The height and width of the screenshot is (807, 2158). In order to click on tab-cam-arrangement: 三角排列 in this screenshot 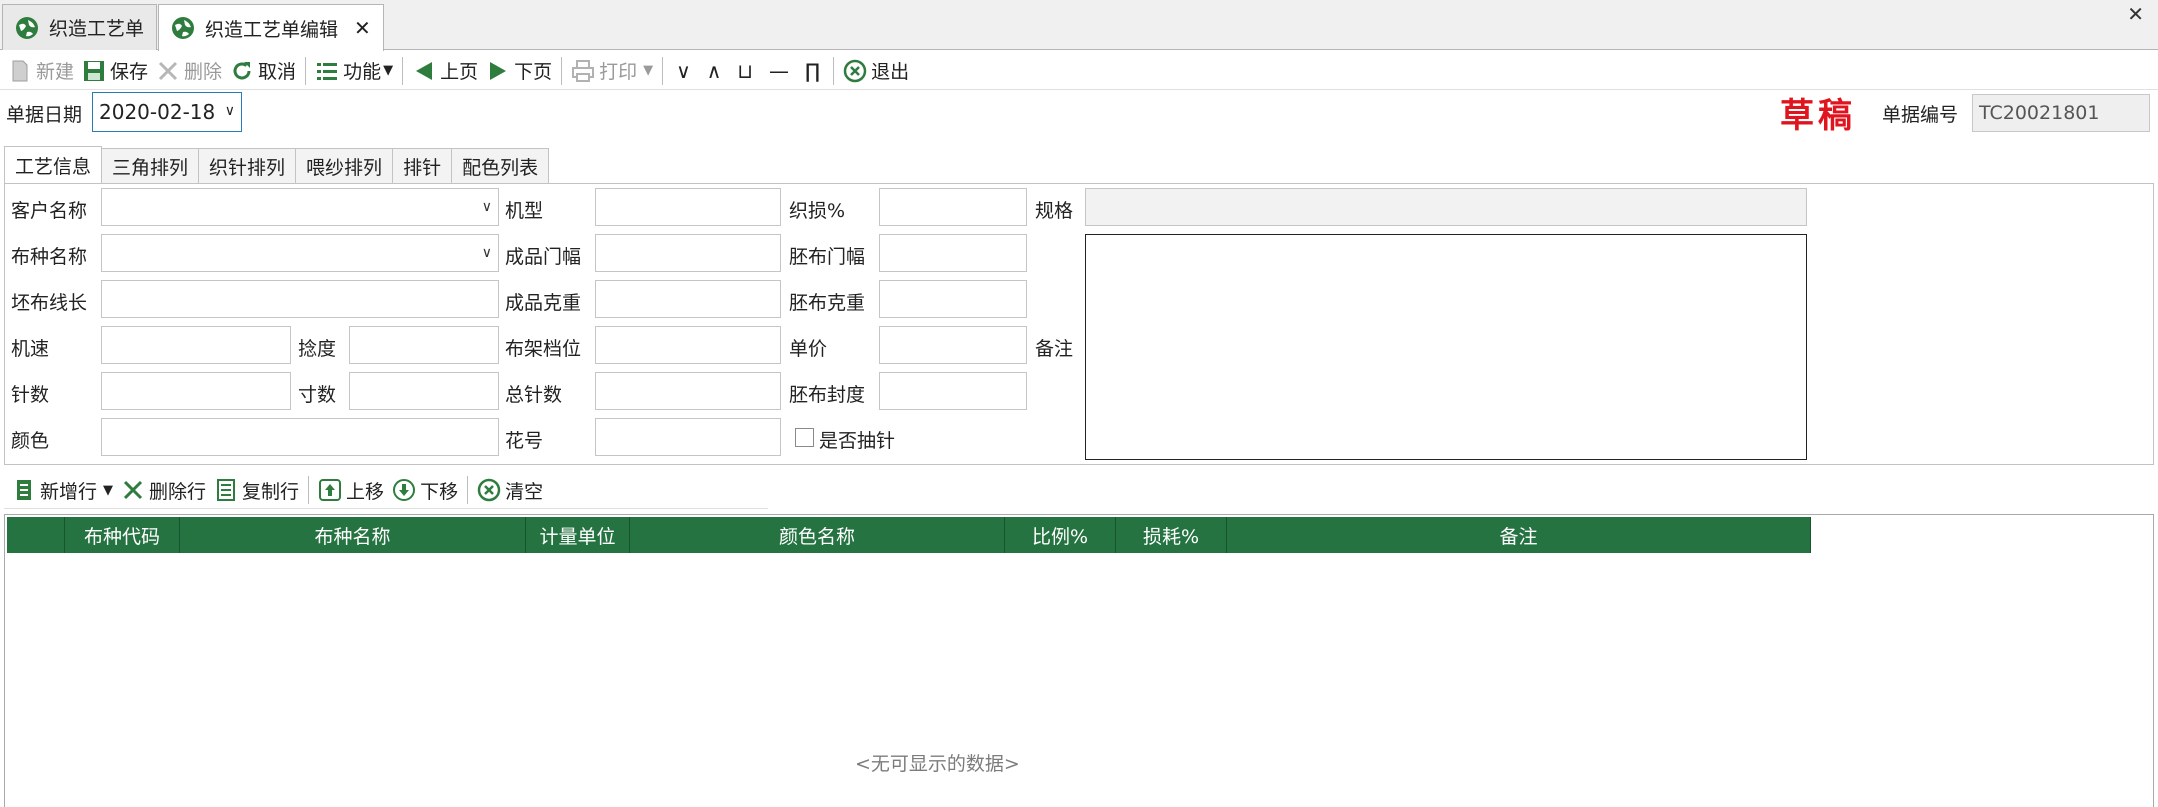, I will do `click(151, 166)`.